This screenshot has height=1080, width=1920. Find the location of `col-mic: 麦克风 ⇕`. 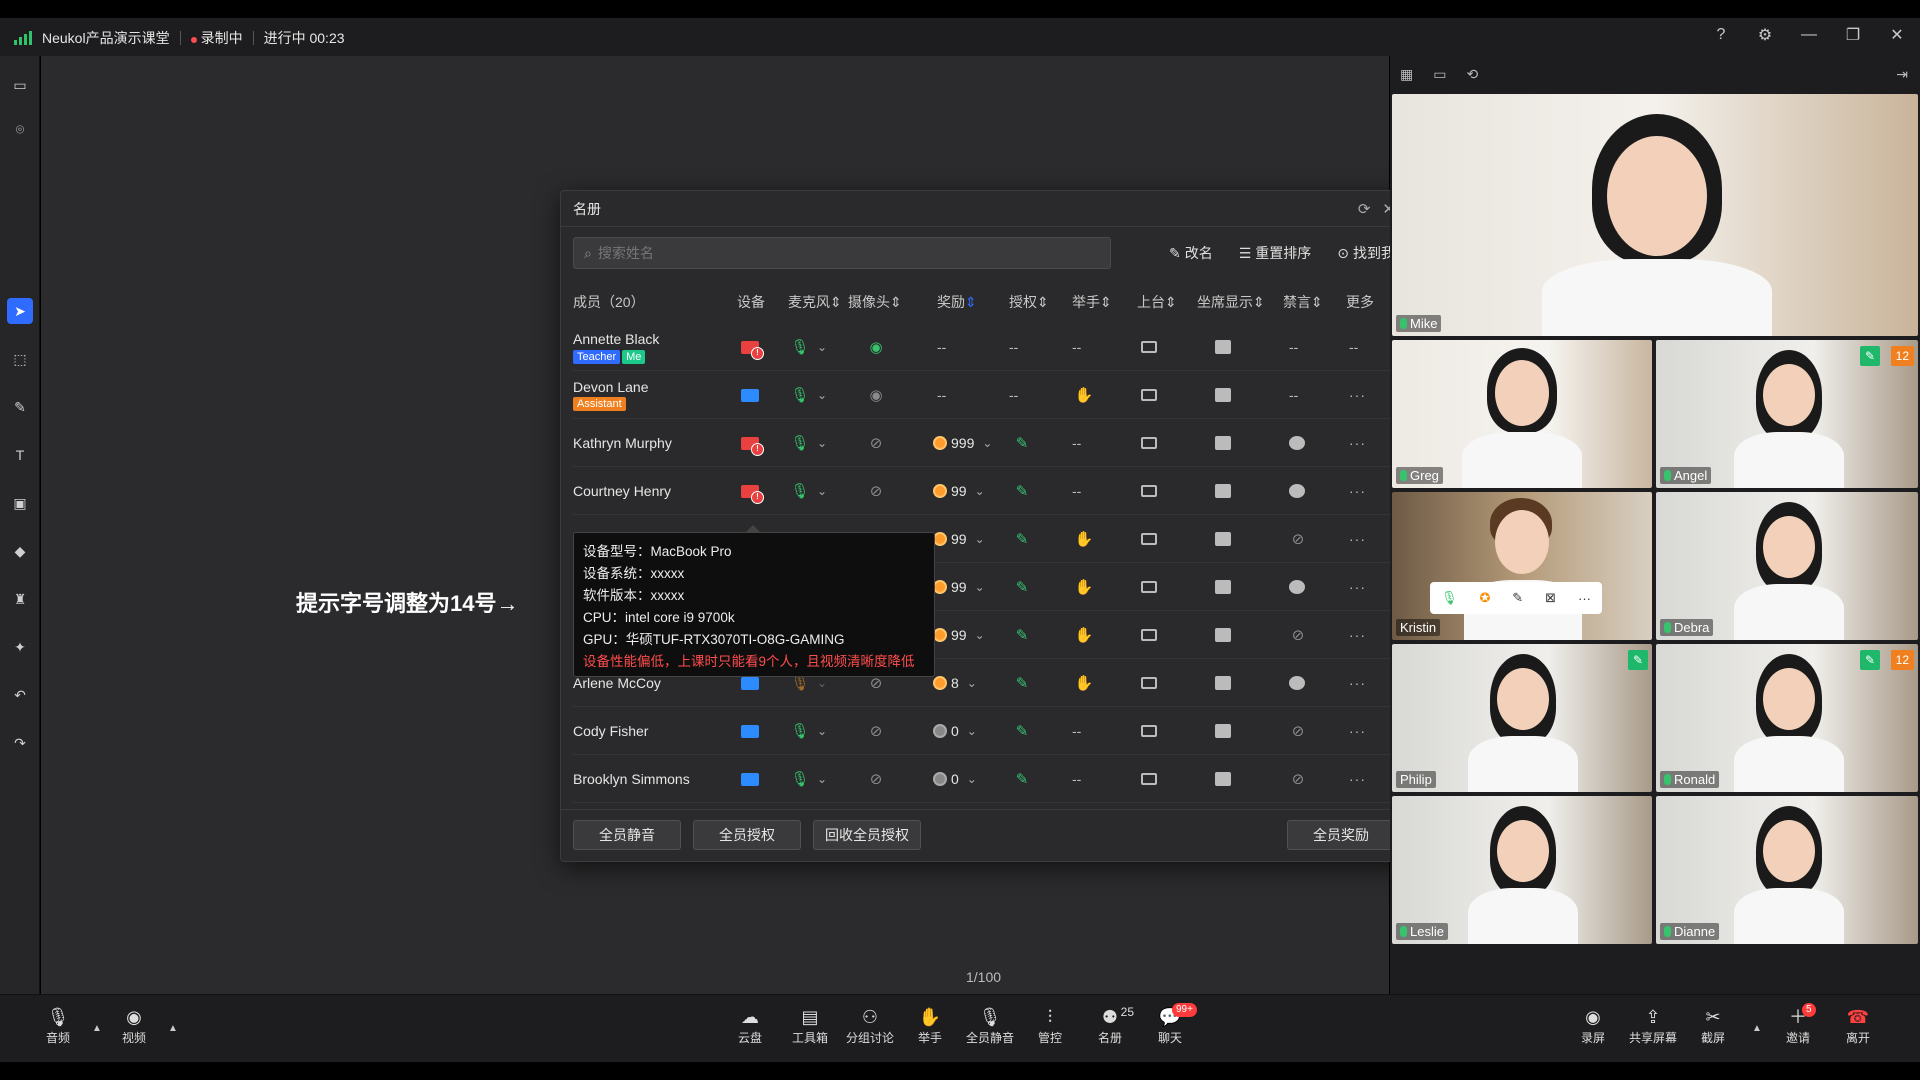

col-mic: 麦克风 ⇕ is located at coordinates (815, 302).